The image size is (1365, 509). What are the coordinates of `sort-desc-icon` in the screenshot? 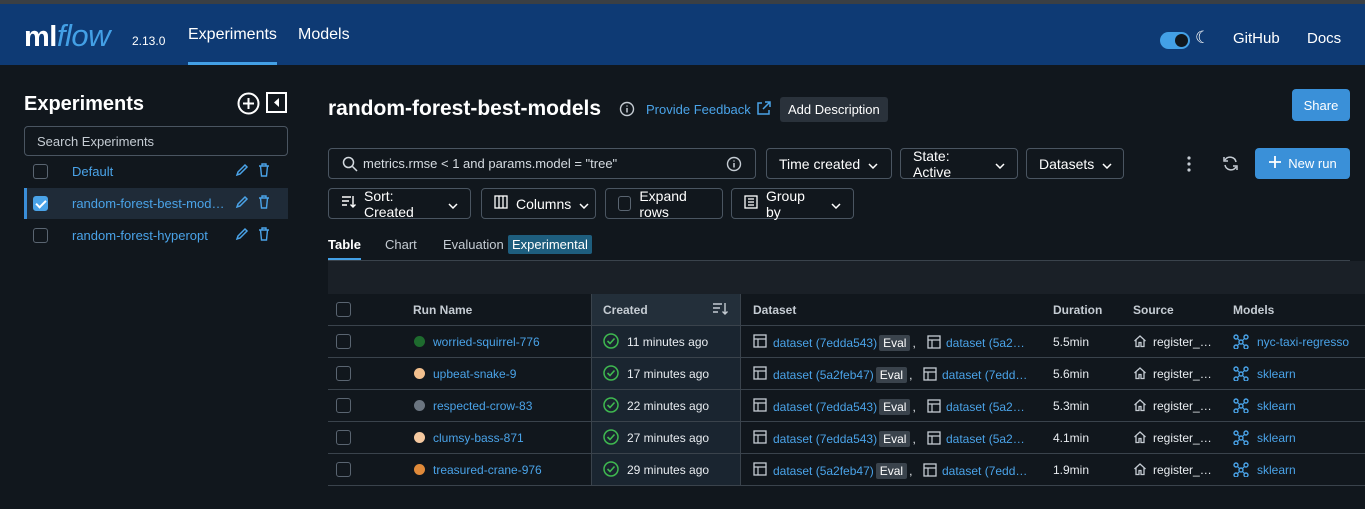 It's located at (720, 311).